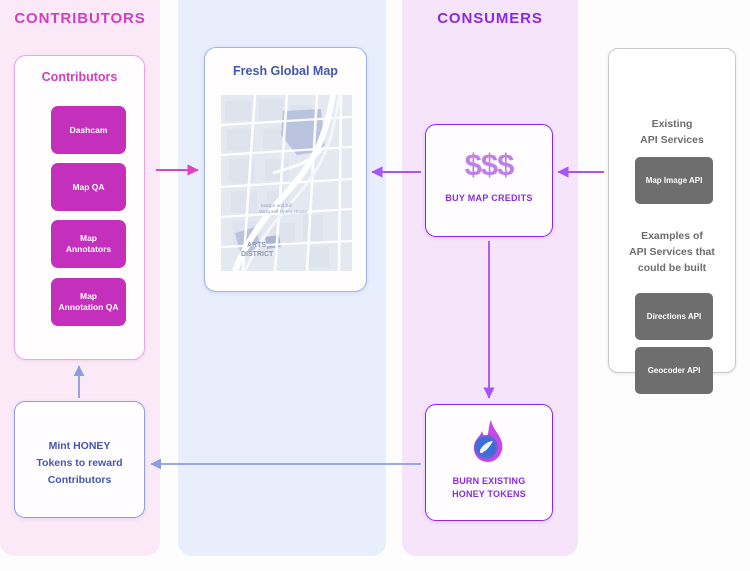 The image size is (750, 571). What do you see at coordinates (256, 245) in the screenshot?
I see `svg-text: ARTS` at bounding box center [256, 245].